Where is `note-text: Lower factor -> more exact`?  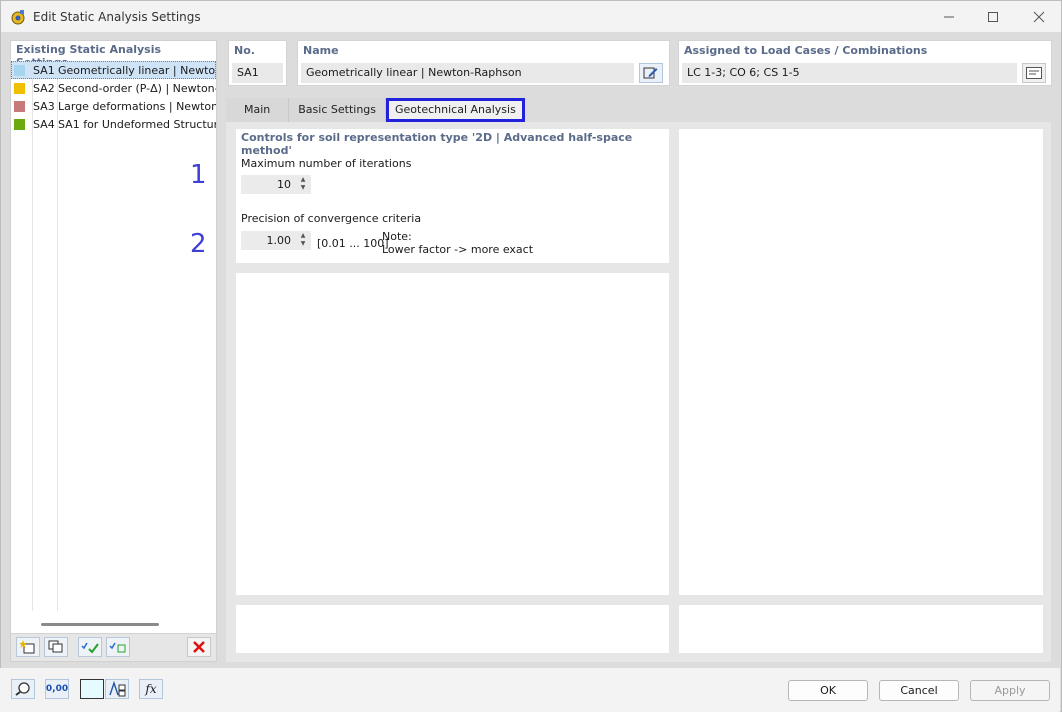 note-text: Lower factor -> more exact is located at coordinates (458, 249).